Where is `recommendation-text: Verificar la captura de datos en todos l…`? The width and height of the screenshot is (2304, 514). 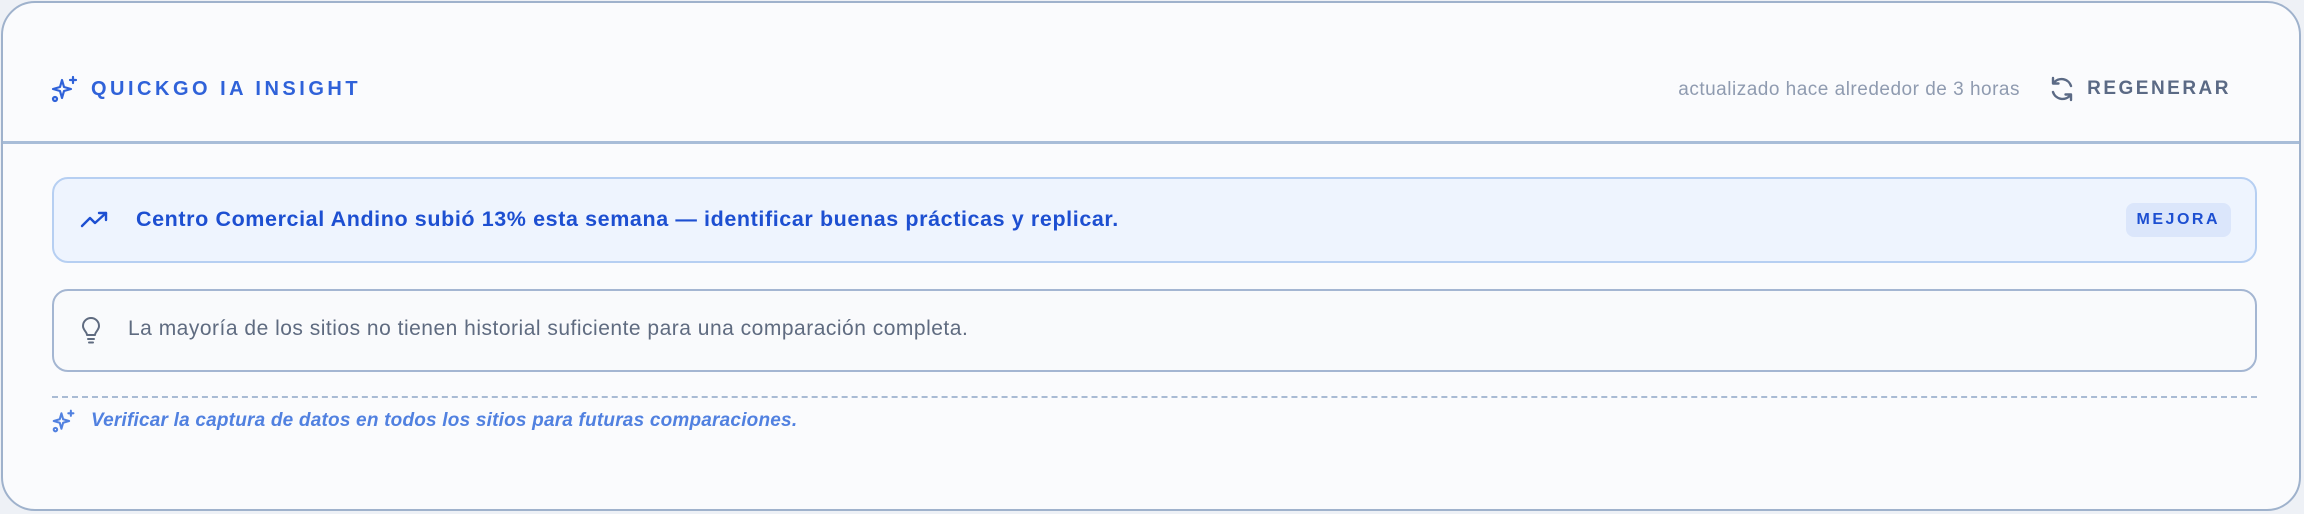
recommendation-text: Verificar la captura de datos en todos l… is located at coordinates (444, 420).